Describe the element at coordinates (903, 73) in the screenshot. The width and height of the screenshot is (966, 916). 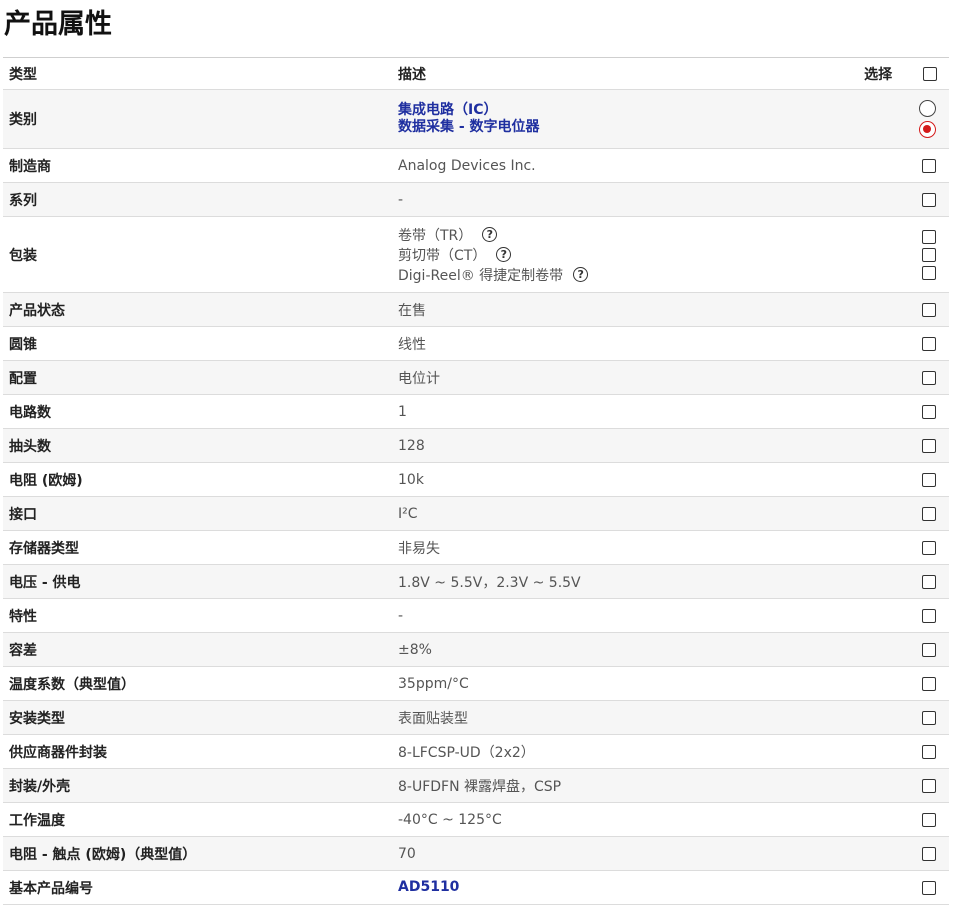
I see `header-select: 选择` at that location.